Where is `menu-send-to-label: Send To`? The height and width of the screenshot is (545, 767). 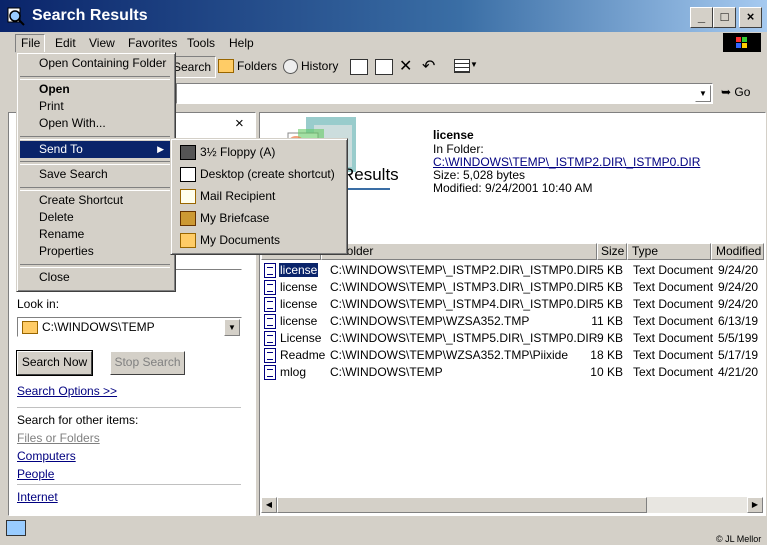 menu-send-to-label: Send To is located at coordinates (61, 149).